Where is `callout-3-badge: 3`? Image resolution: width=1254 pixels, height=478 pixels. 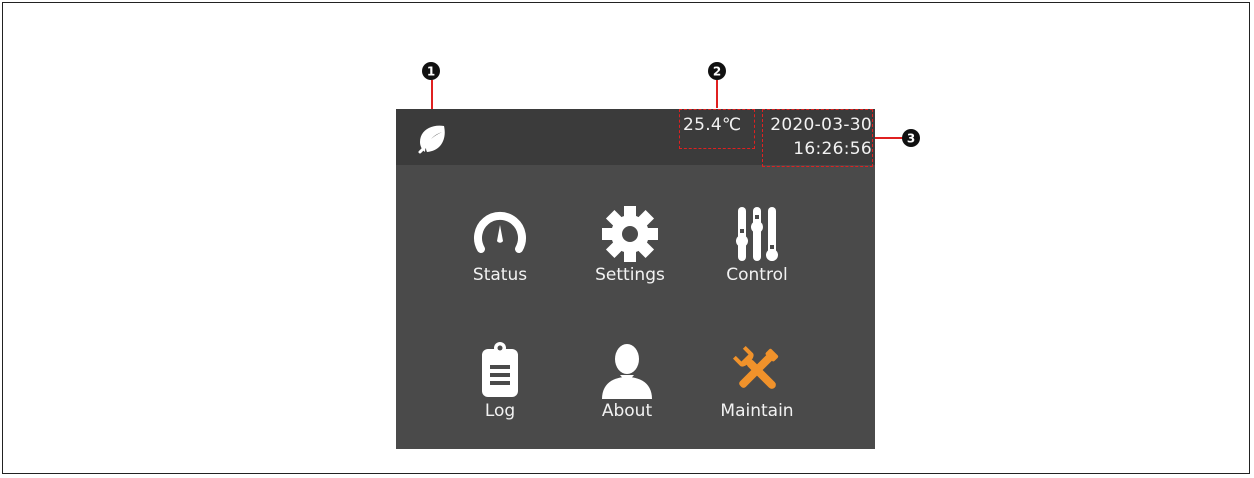
callout-3-badge: 3 is located at coordinates (911, 138).